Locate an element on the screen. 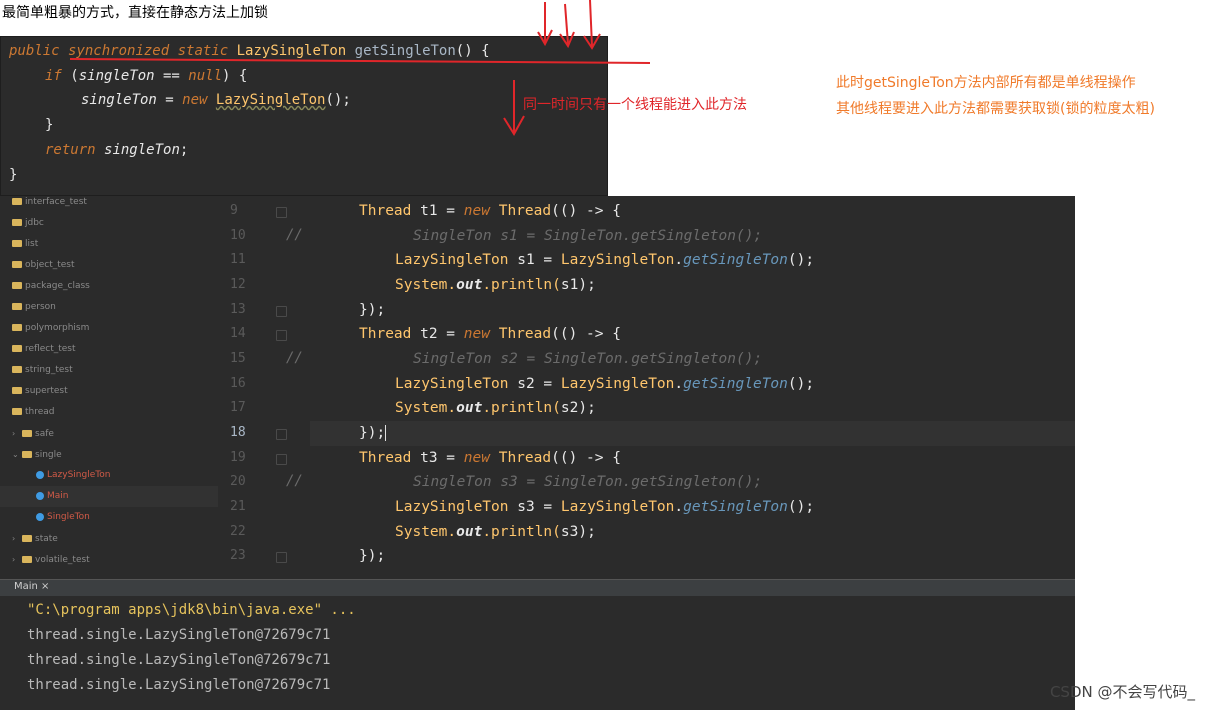 The width and height of the screenshot is (1209, 710). tree-item: jdbc is located at coordinates (109, 223).